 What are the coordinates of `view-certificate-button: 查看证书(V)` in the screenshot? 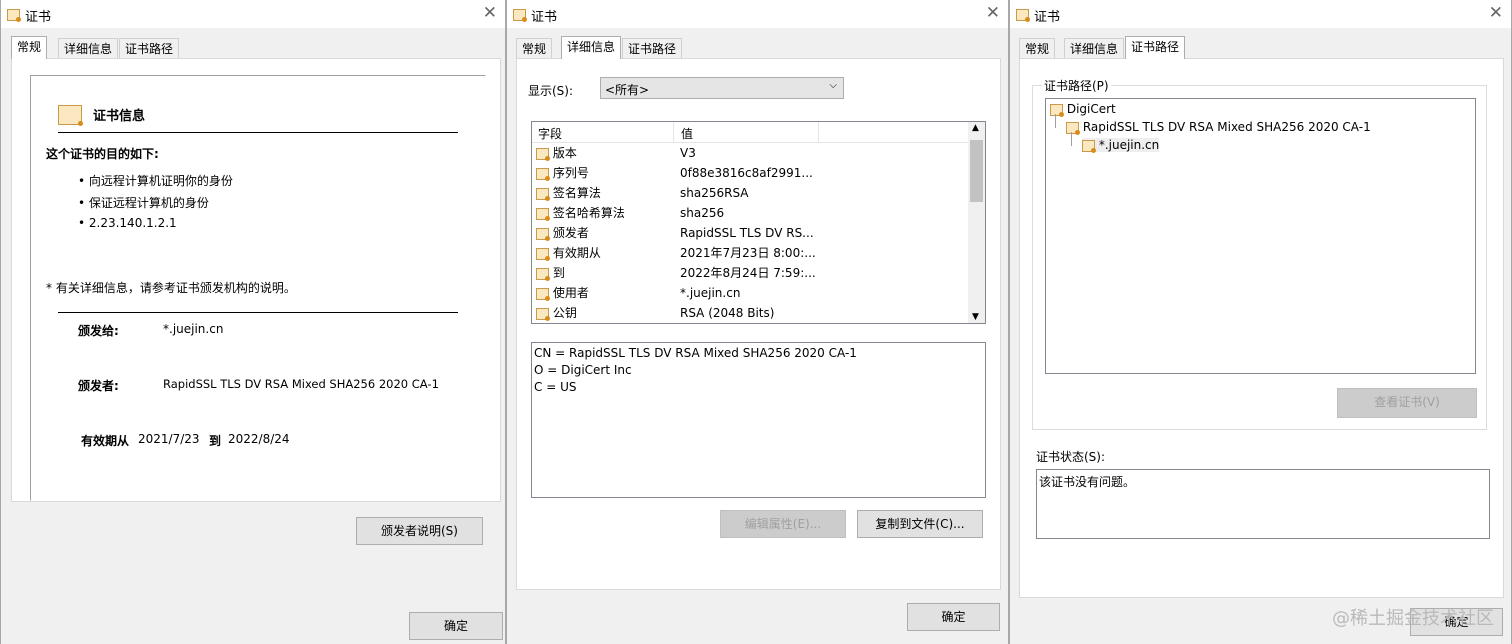 It's located at (1407, 403).